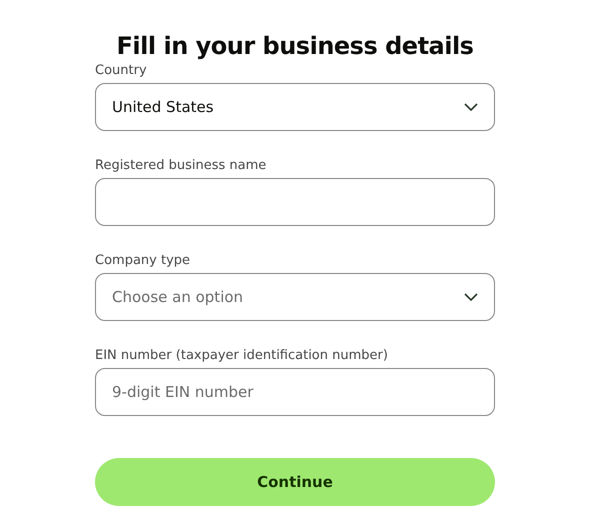 Image resolution: width=590 pixels, height=526 pixels. Describe the element at coordinates (241, 356) in the screenshot. I see `field-label: EIN number (taxpayer identification number)` at that location.